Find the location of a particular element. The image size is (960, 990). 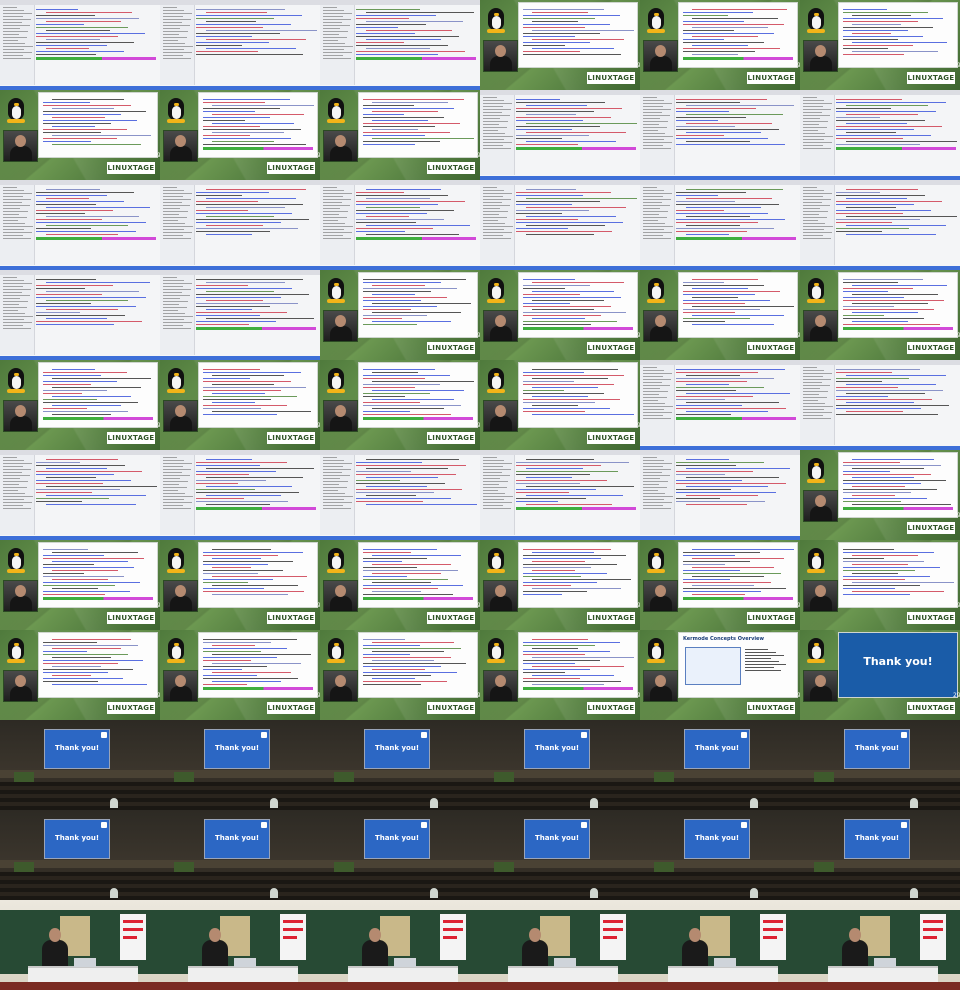

text-line is located at coordinates (762, 661).